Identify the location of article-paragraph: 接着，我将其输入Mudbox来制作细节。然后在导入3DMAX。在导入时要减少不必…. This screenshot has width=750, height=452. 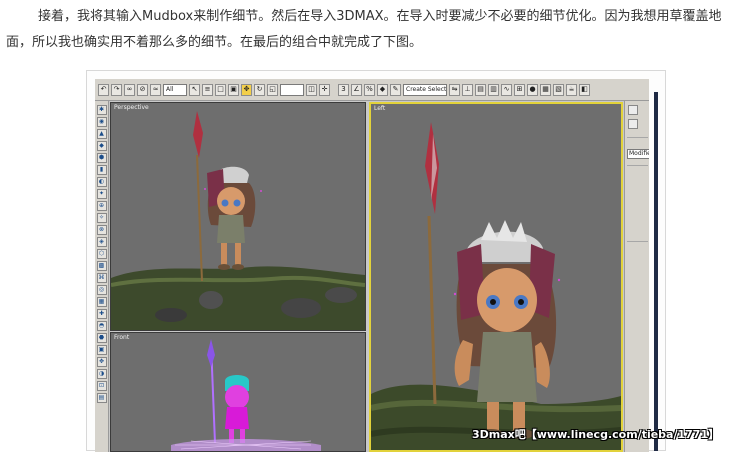
(376, 30).